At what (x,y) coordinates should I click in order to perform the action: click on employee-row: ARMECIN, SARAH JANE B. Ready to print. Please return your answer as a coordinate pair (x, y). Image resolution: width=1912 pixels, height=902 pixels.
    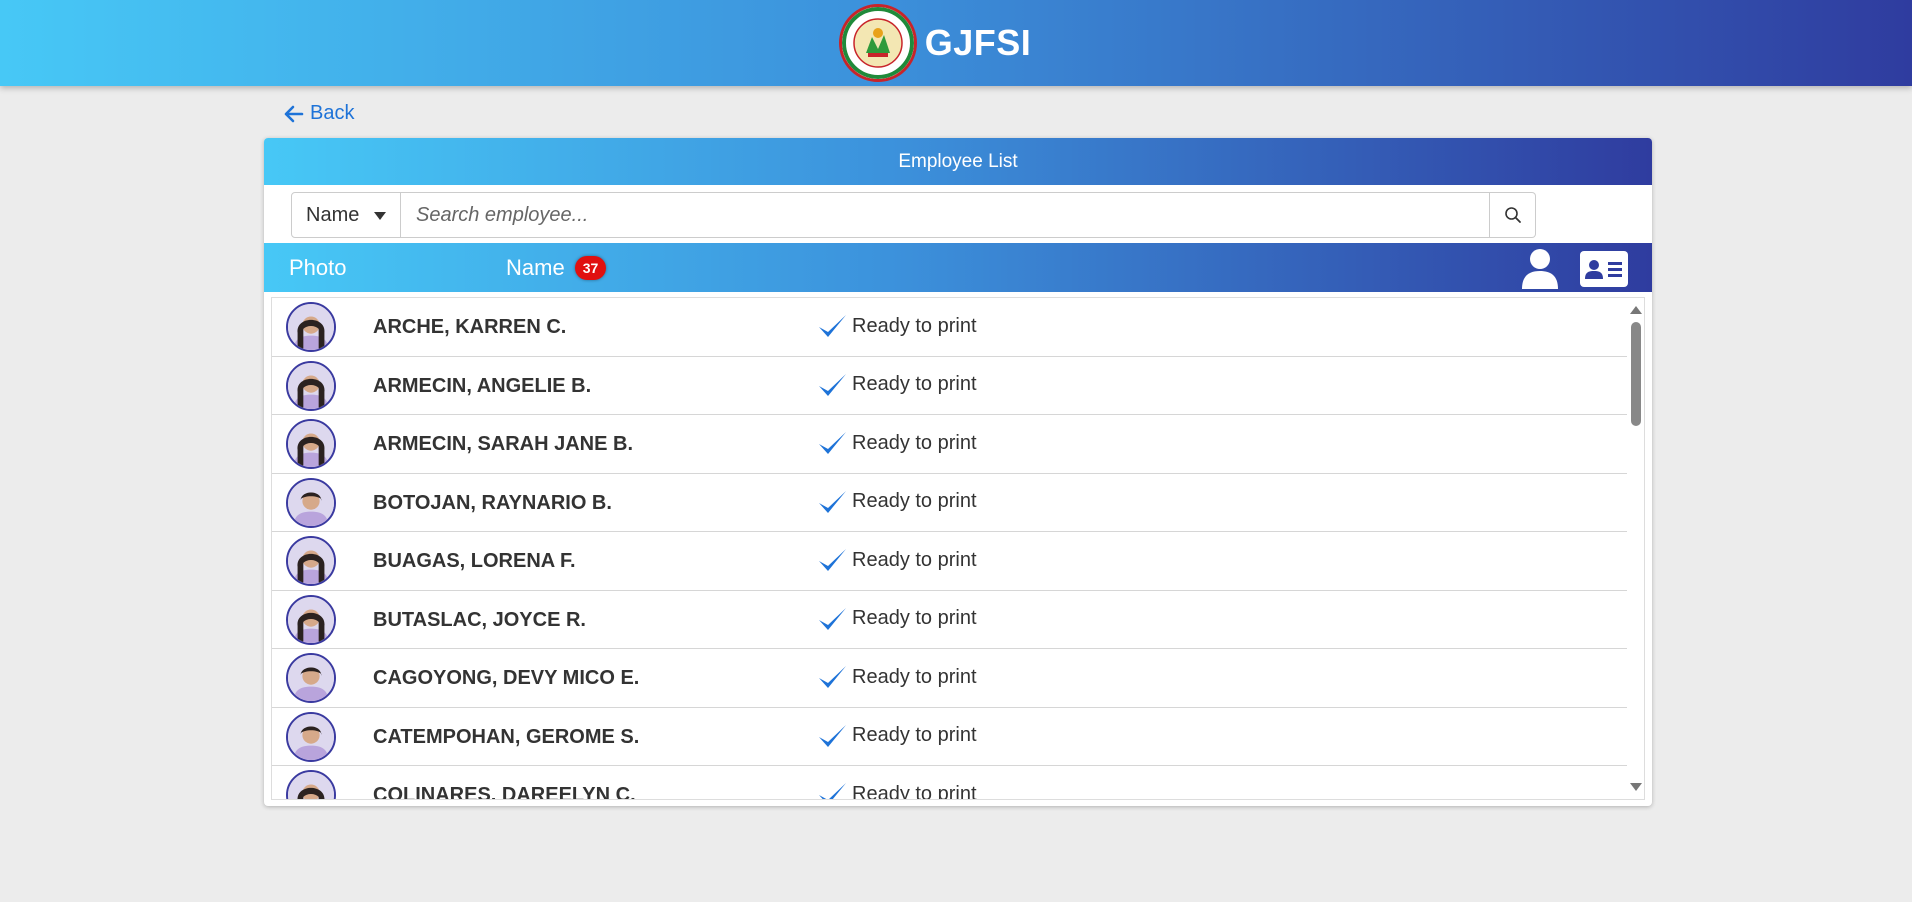
    Looking at the image, I should click on (950, 444).